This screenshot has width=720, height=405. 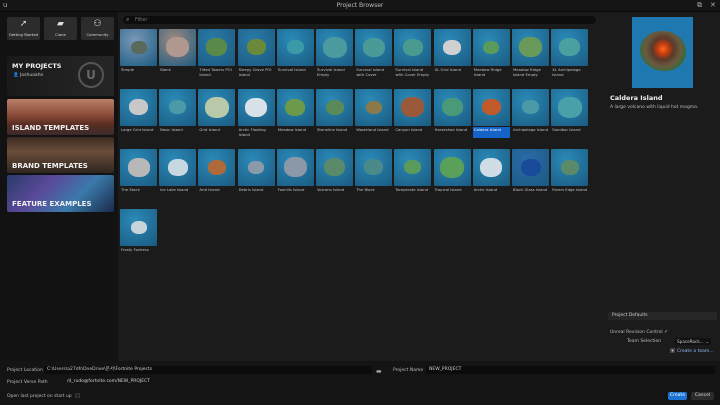 What do you see at coordinates (530, 177) in the screenshot?
I see `template-tile: Block Glass Island` at bounding box center [530, 177].